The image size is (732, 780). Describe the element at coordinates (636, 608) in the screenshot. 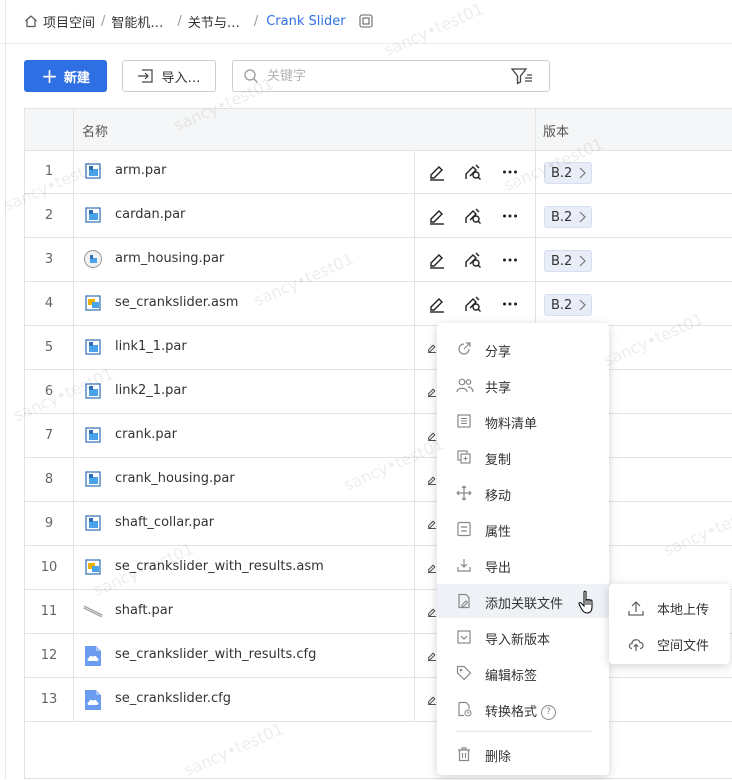

I see `upload-icon` at that location.